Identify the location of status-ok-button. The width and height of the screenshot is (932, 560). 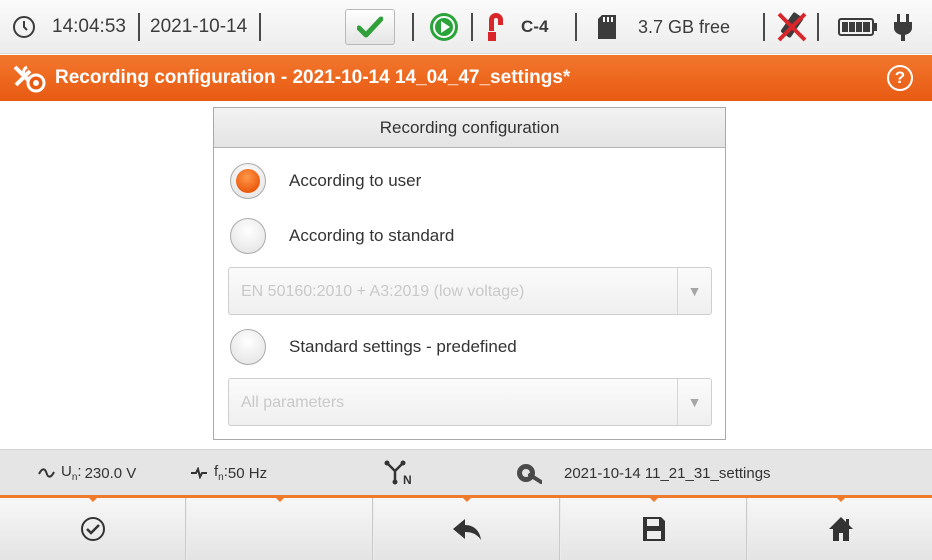
(370, 27).